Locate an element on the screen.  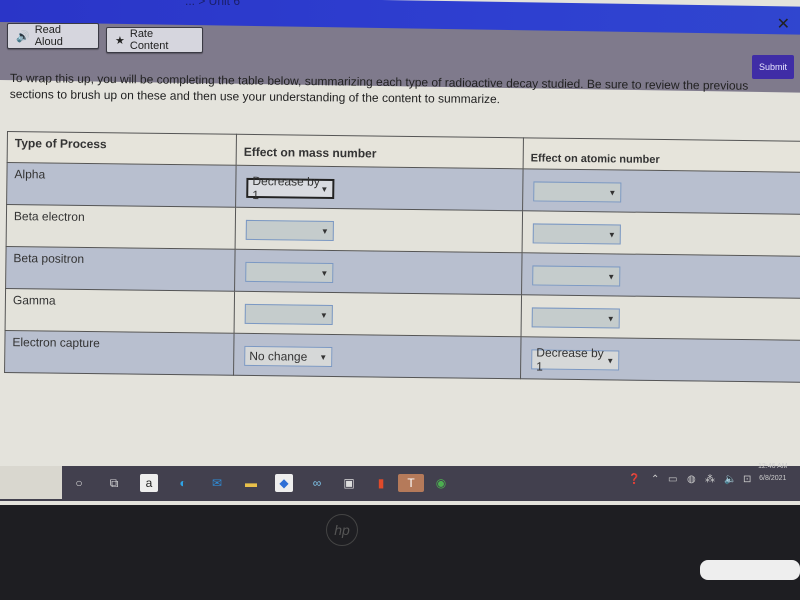
speaker-icon: 🔊 is located at coordinates (23, 36).